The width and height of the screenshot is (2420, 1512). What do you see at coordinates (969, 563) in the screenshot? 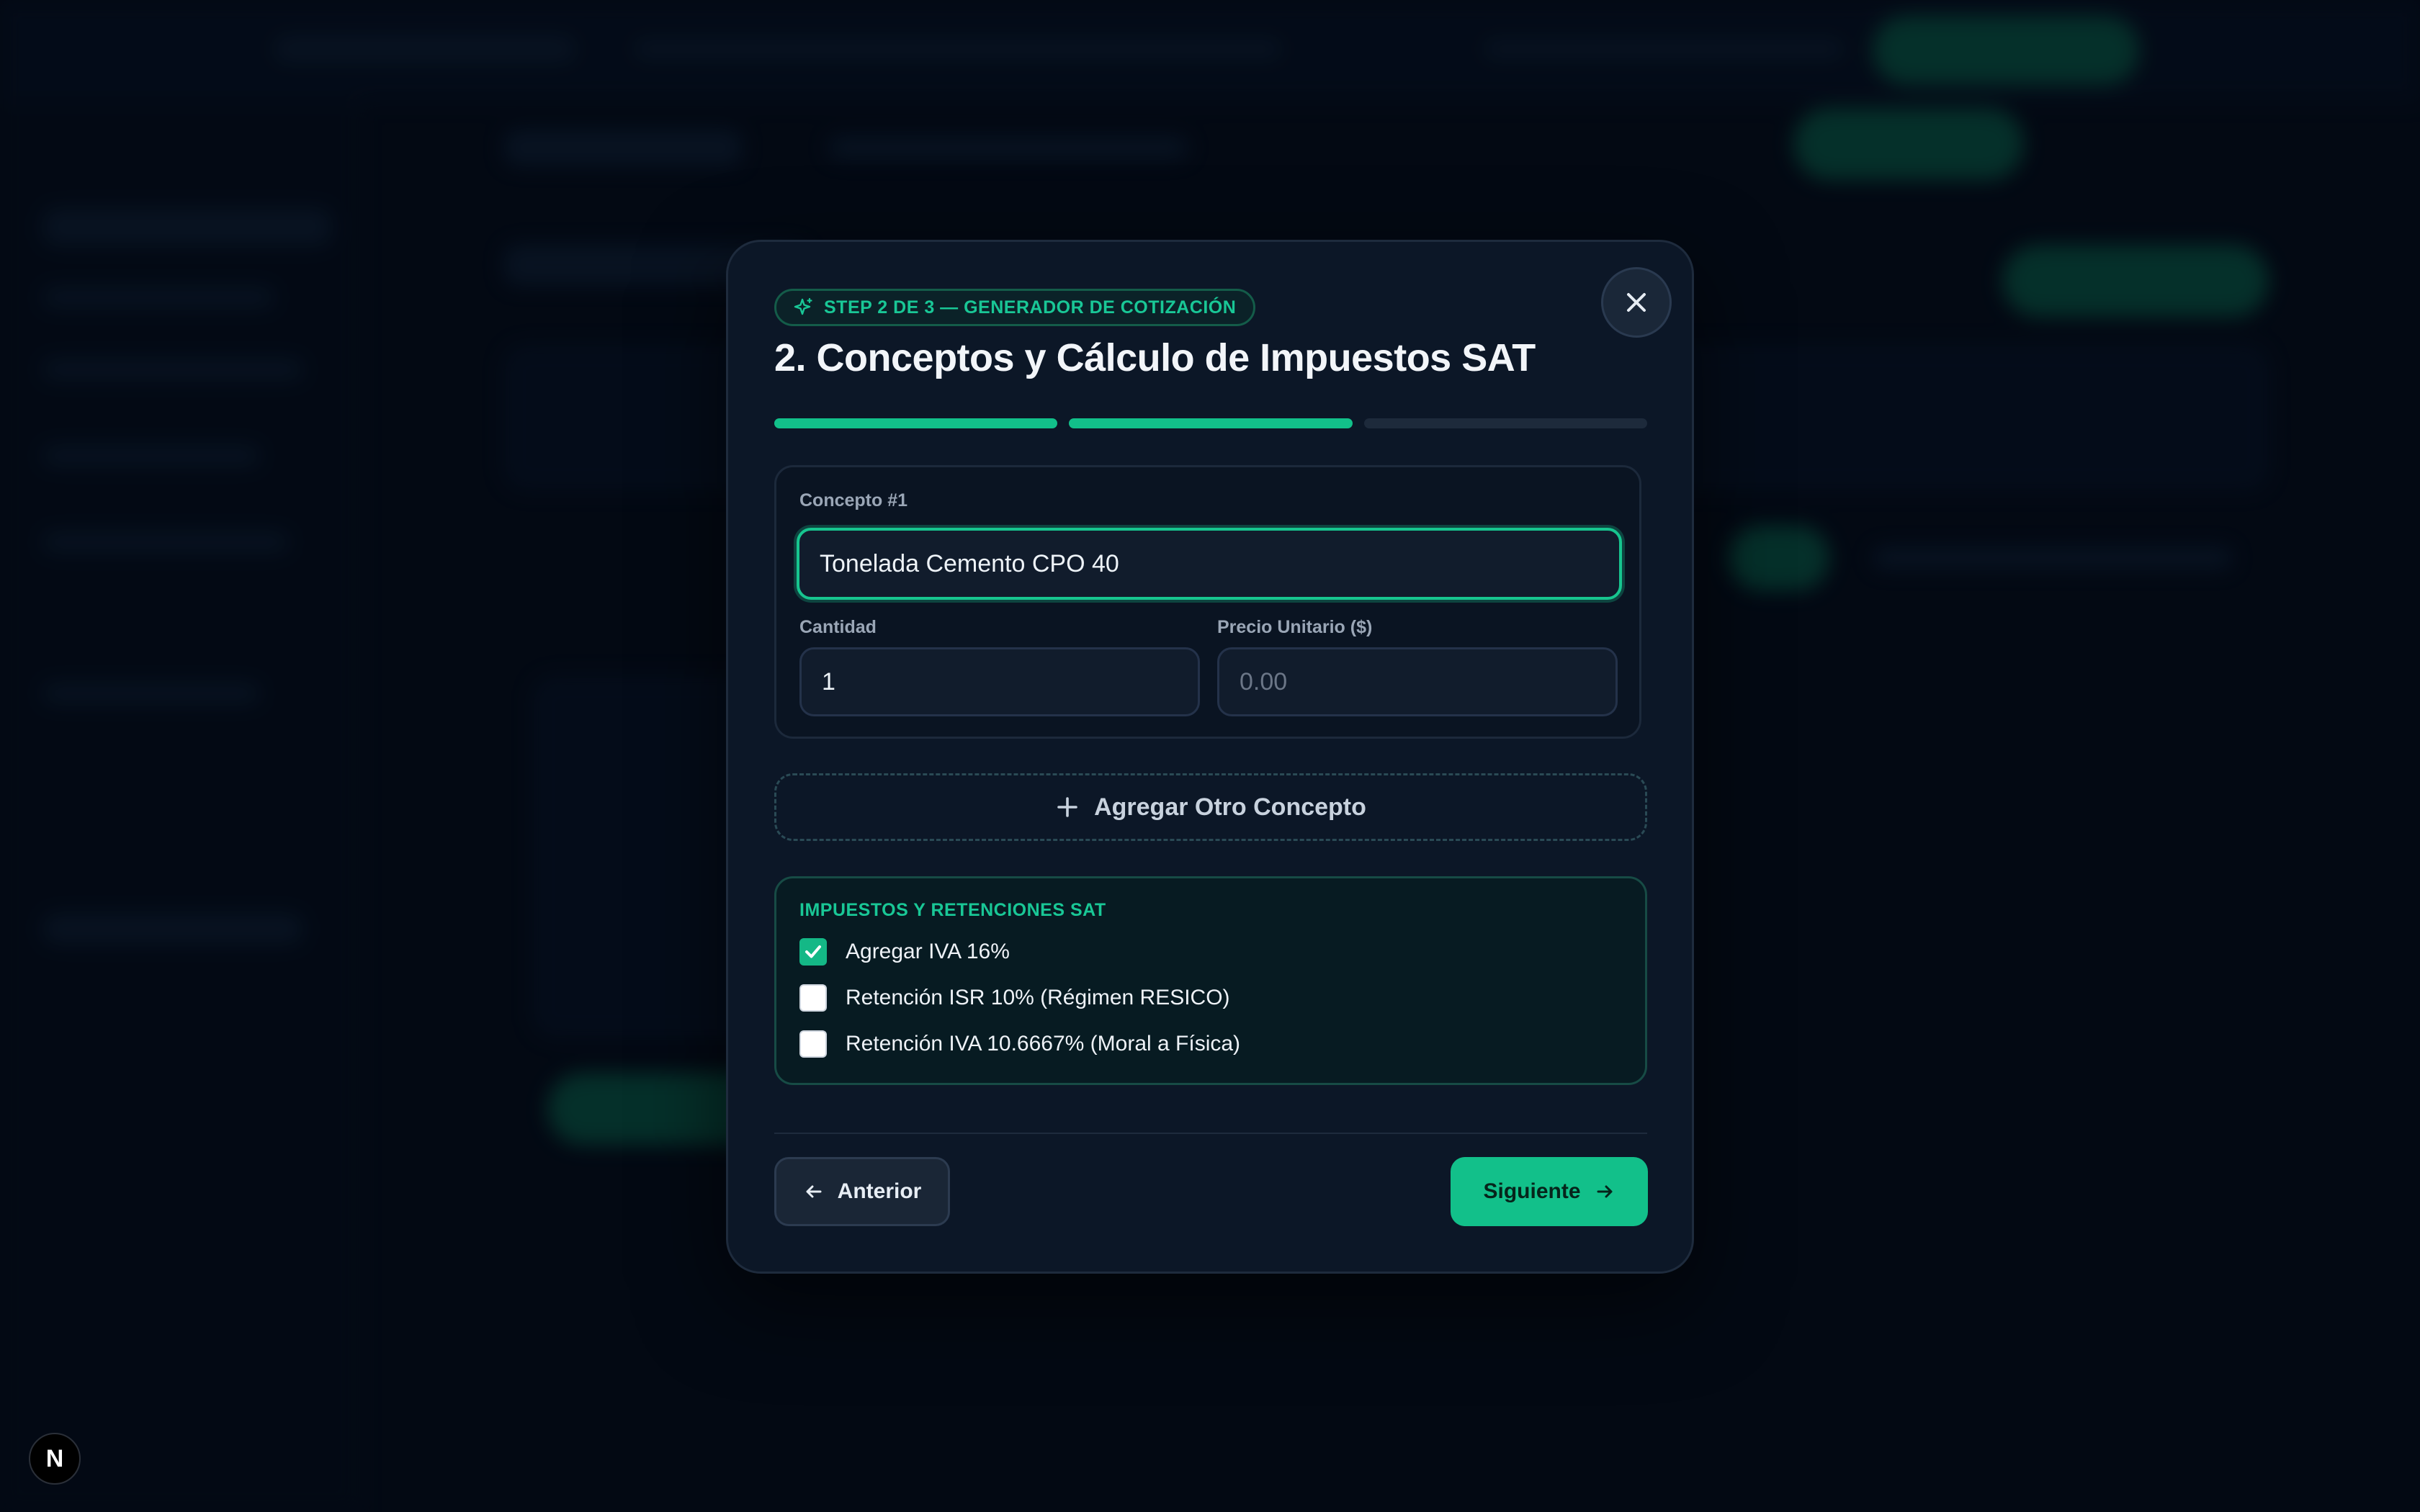
I see `concept-description-value: Tonelada Cemento CPO 40` at bounding box center [969, 563].